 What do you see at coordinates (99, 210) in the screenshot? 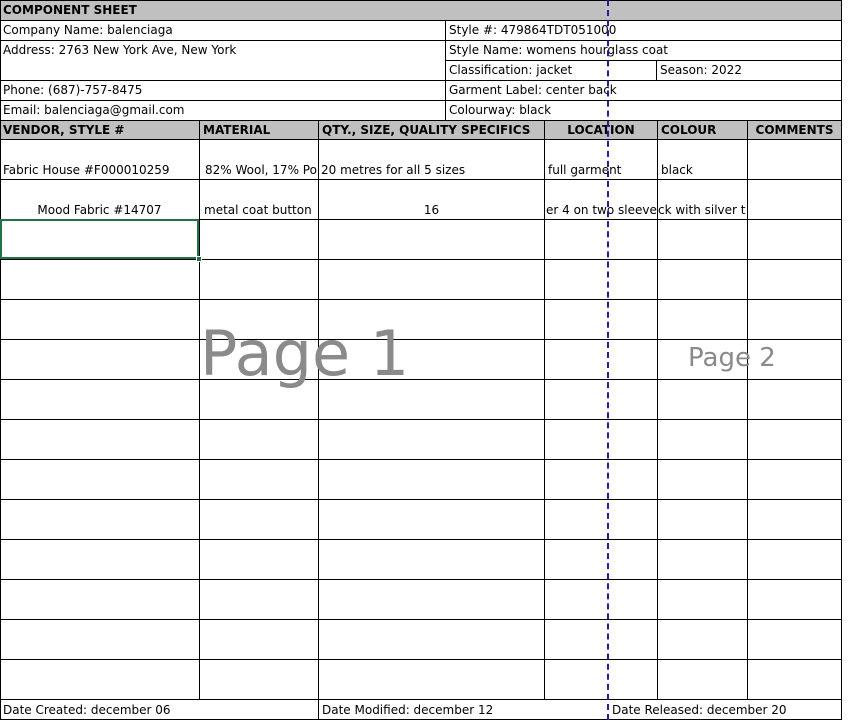
I see `row2-vendor: Mood Fabric #14707` at bounding box center [99, 210].